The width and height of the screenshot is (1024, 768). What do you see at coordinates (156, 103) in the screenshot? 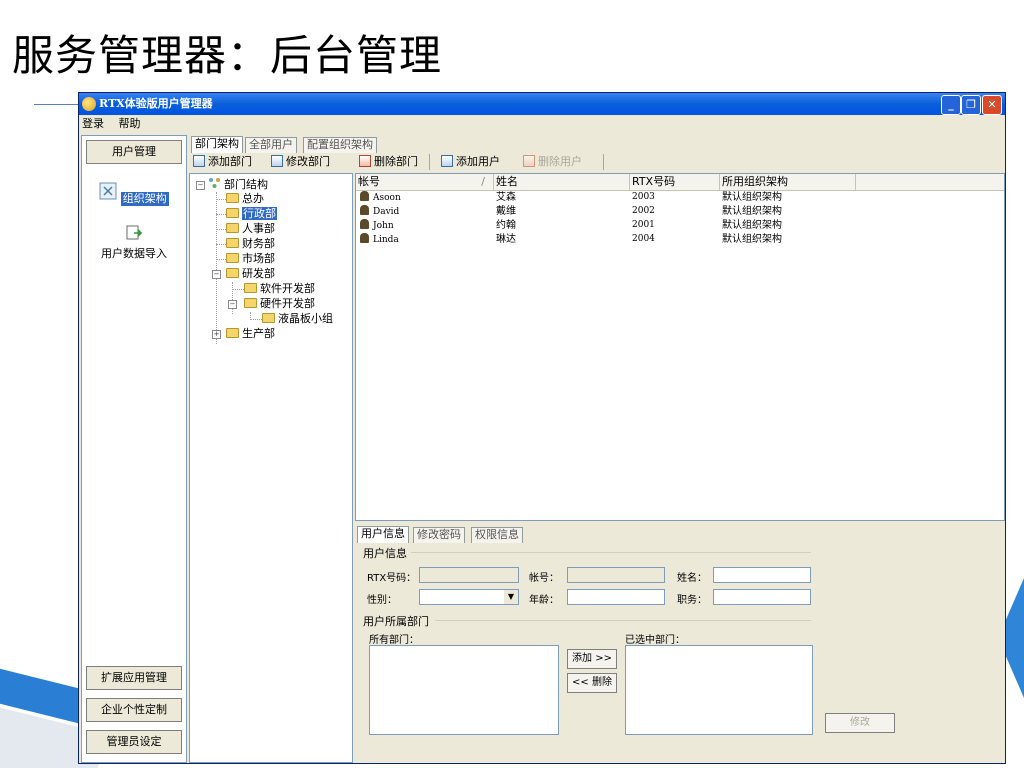
I see `window-title: RTX体验版用户管理器` at bounding box center [156, 103].